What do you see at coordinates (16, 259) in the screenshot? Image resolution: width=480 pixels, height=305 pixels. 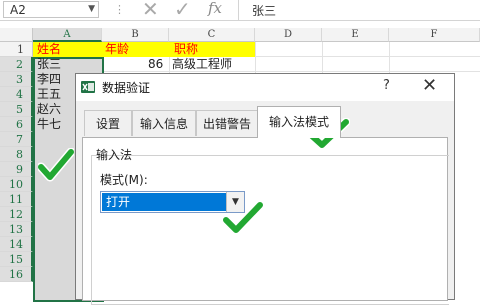 I see `row-header-15: 15` at bounding box center [16, 259].